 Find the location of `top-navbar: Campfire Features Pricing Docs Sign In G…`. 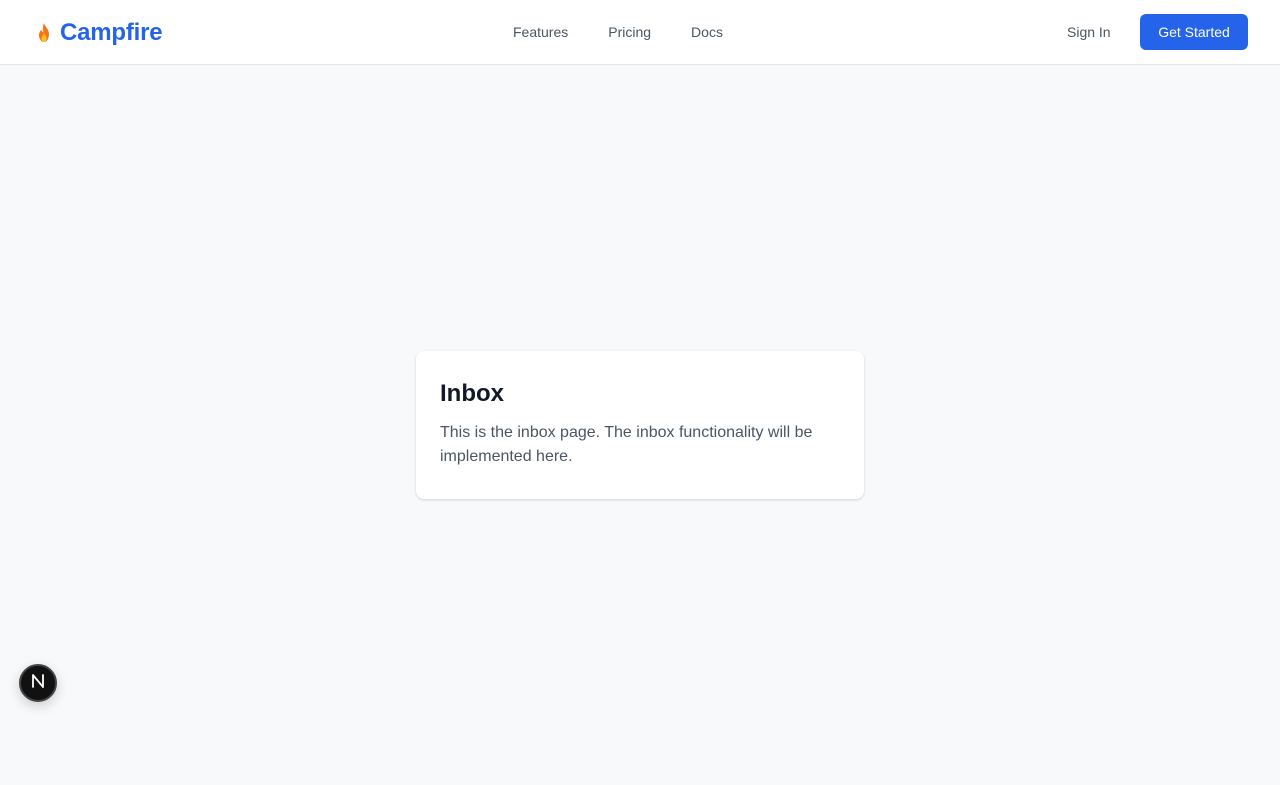

top-navbar: Campfire Features Pricing Docs Sign In G… is located at coordinates (640, 32).